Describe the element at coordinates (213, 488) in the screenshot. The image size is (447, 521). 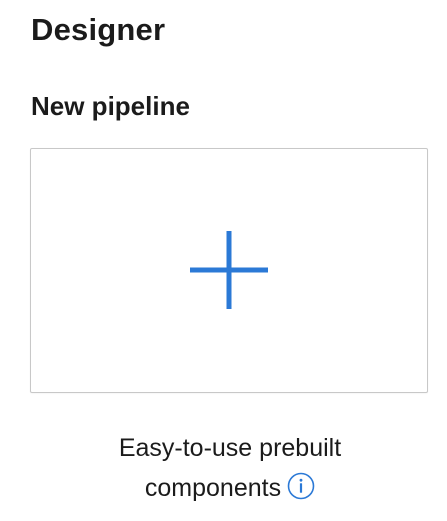
I see `caption-line-2-text: components` at that location.